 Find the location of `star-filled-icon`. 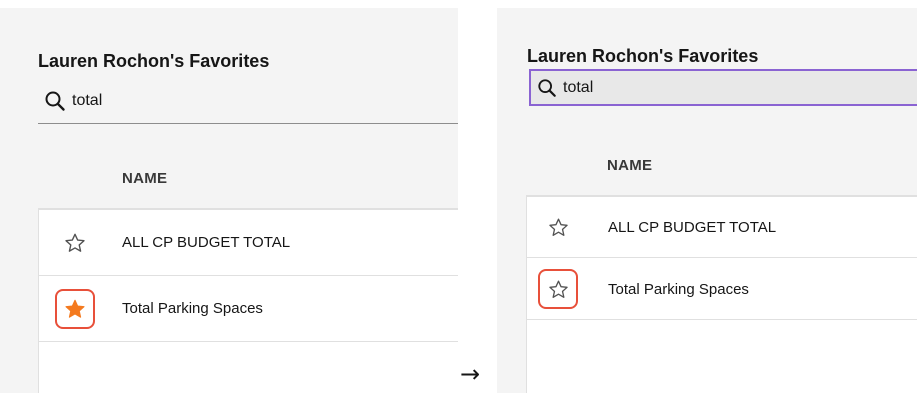

star-filled-icon is located at coordinates (75, 308).